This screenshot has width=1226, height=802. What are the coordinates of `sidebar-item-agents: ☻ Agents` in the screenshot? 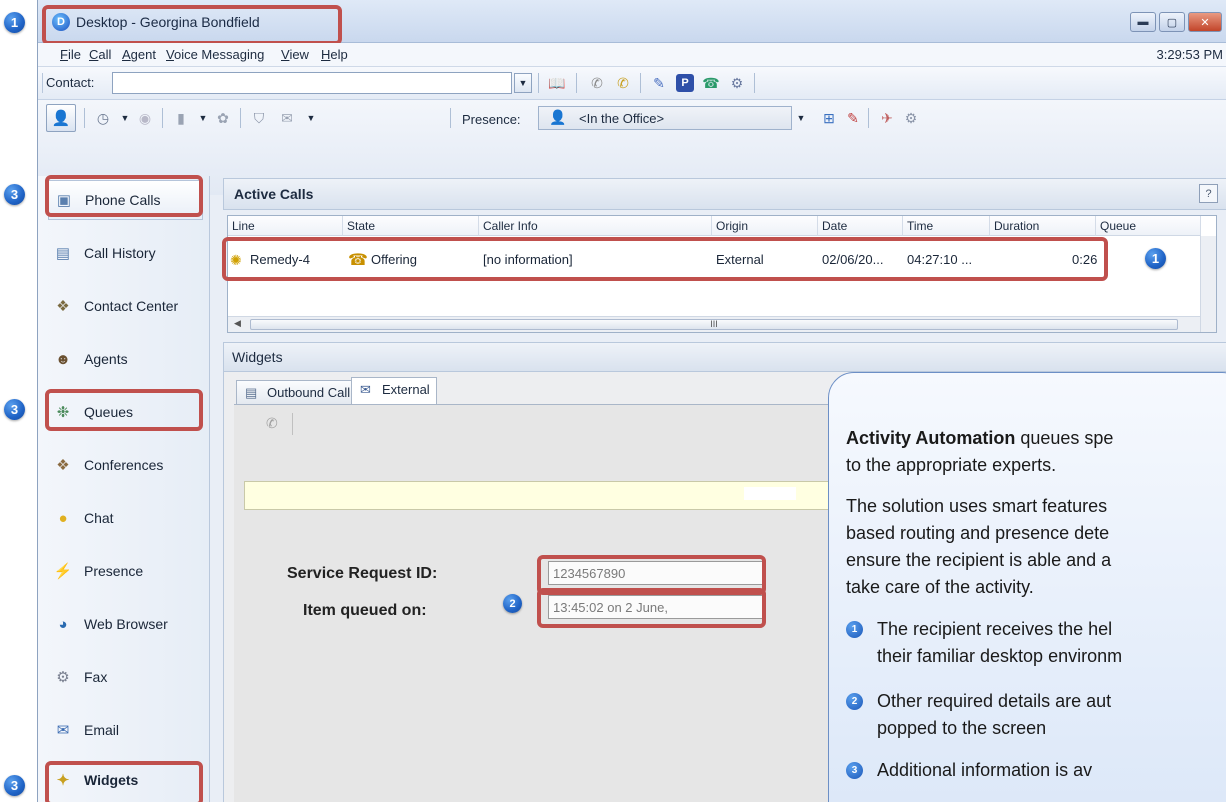 It's located at (125, 359).